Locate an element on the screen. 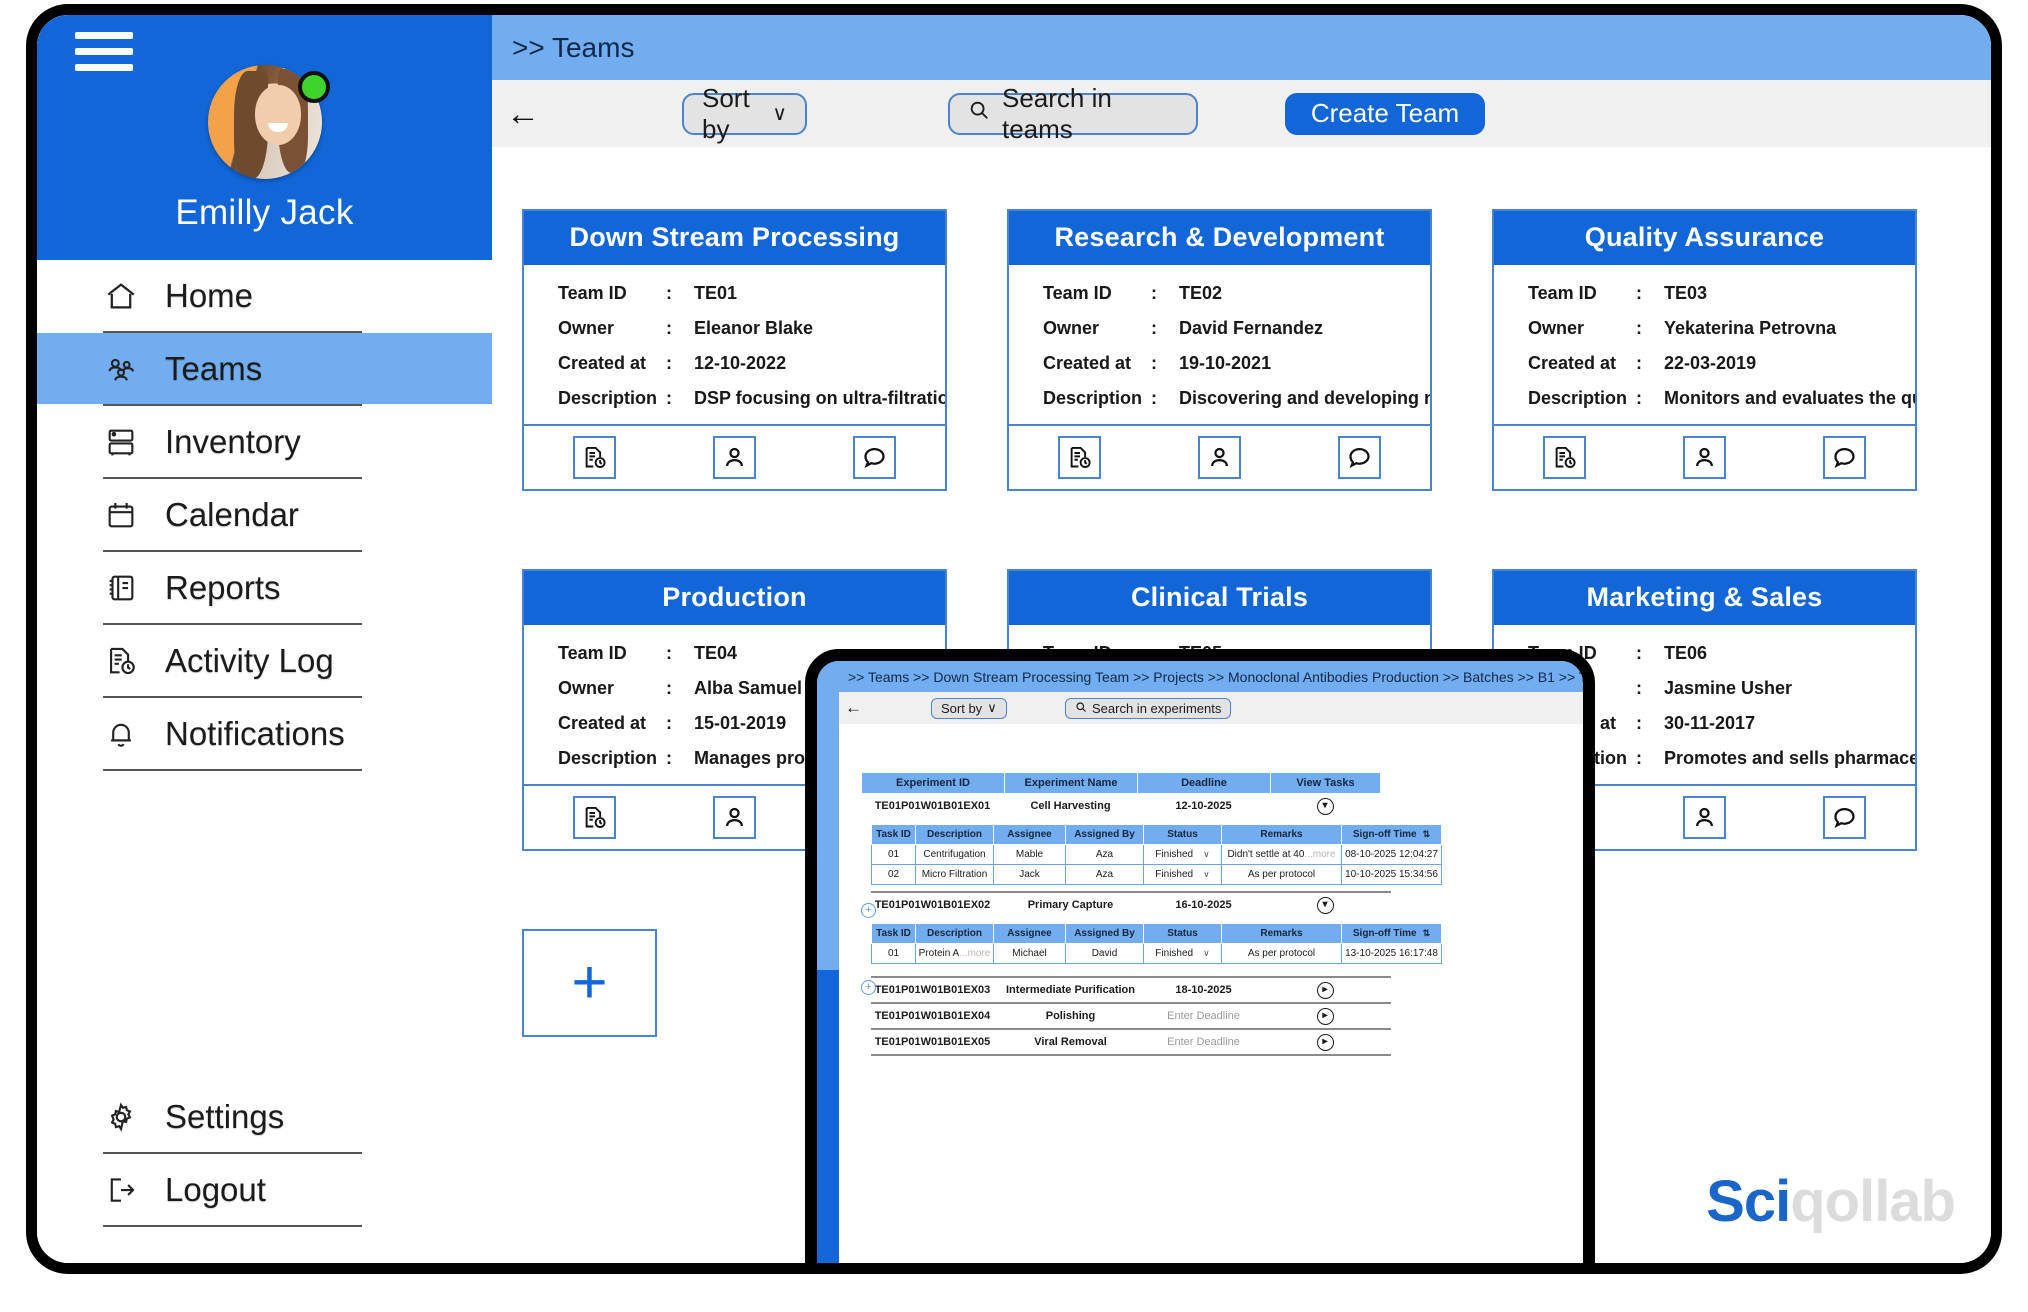 This screenshot has width=2028, height=1312. add-team-button: + is located at coordinates (589, 983).